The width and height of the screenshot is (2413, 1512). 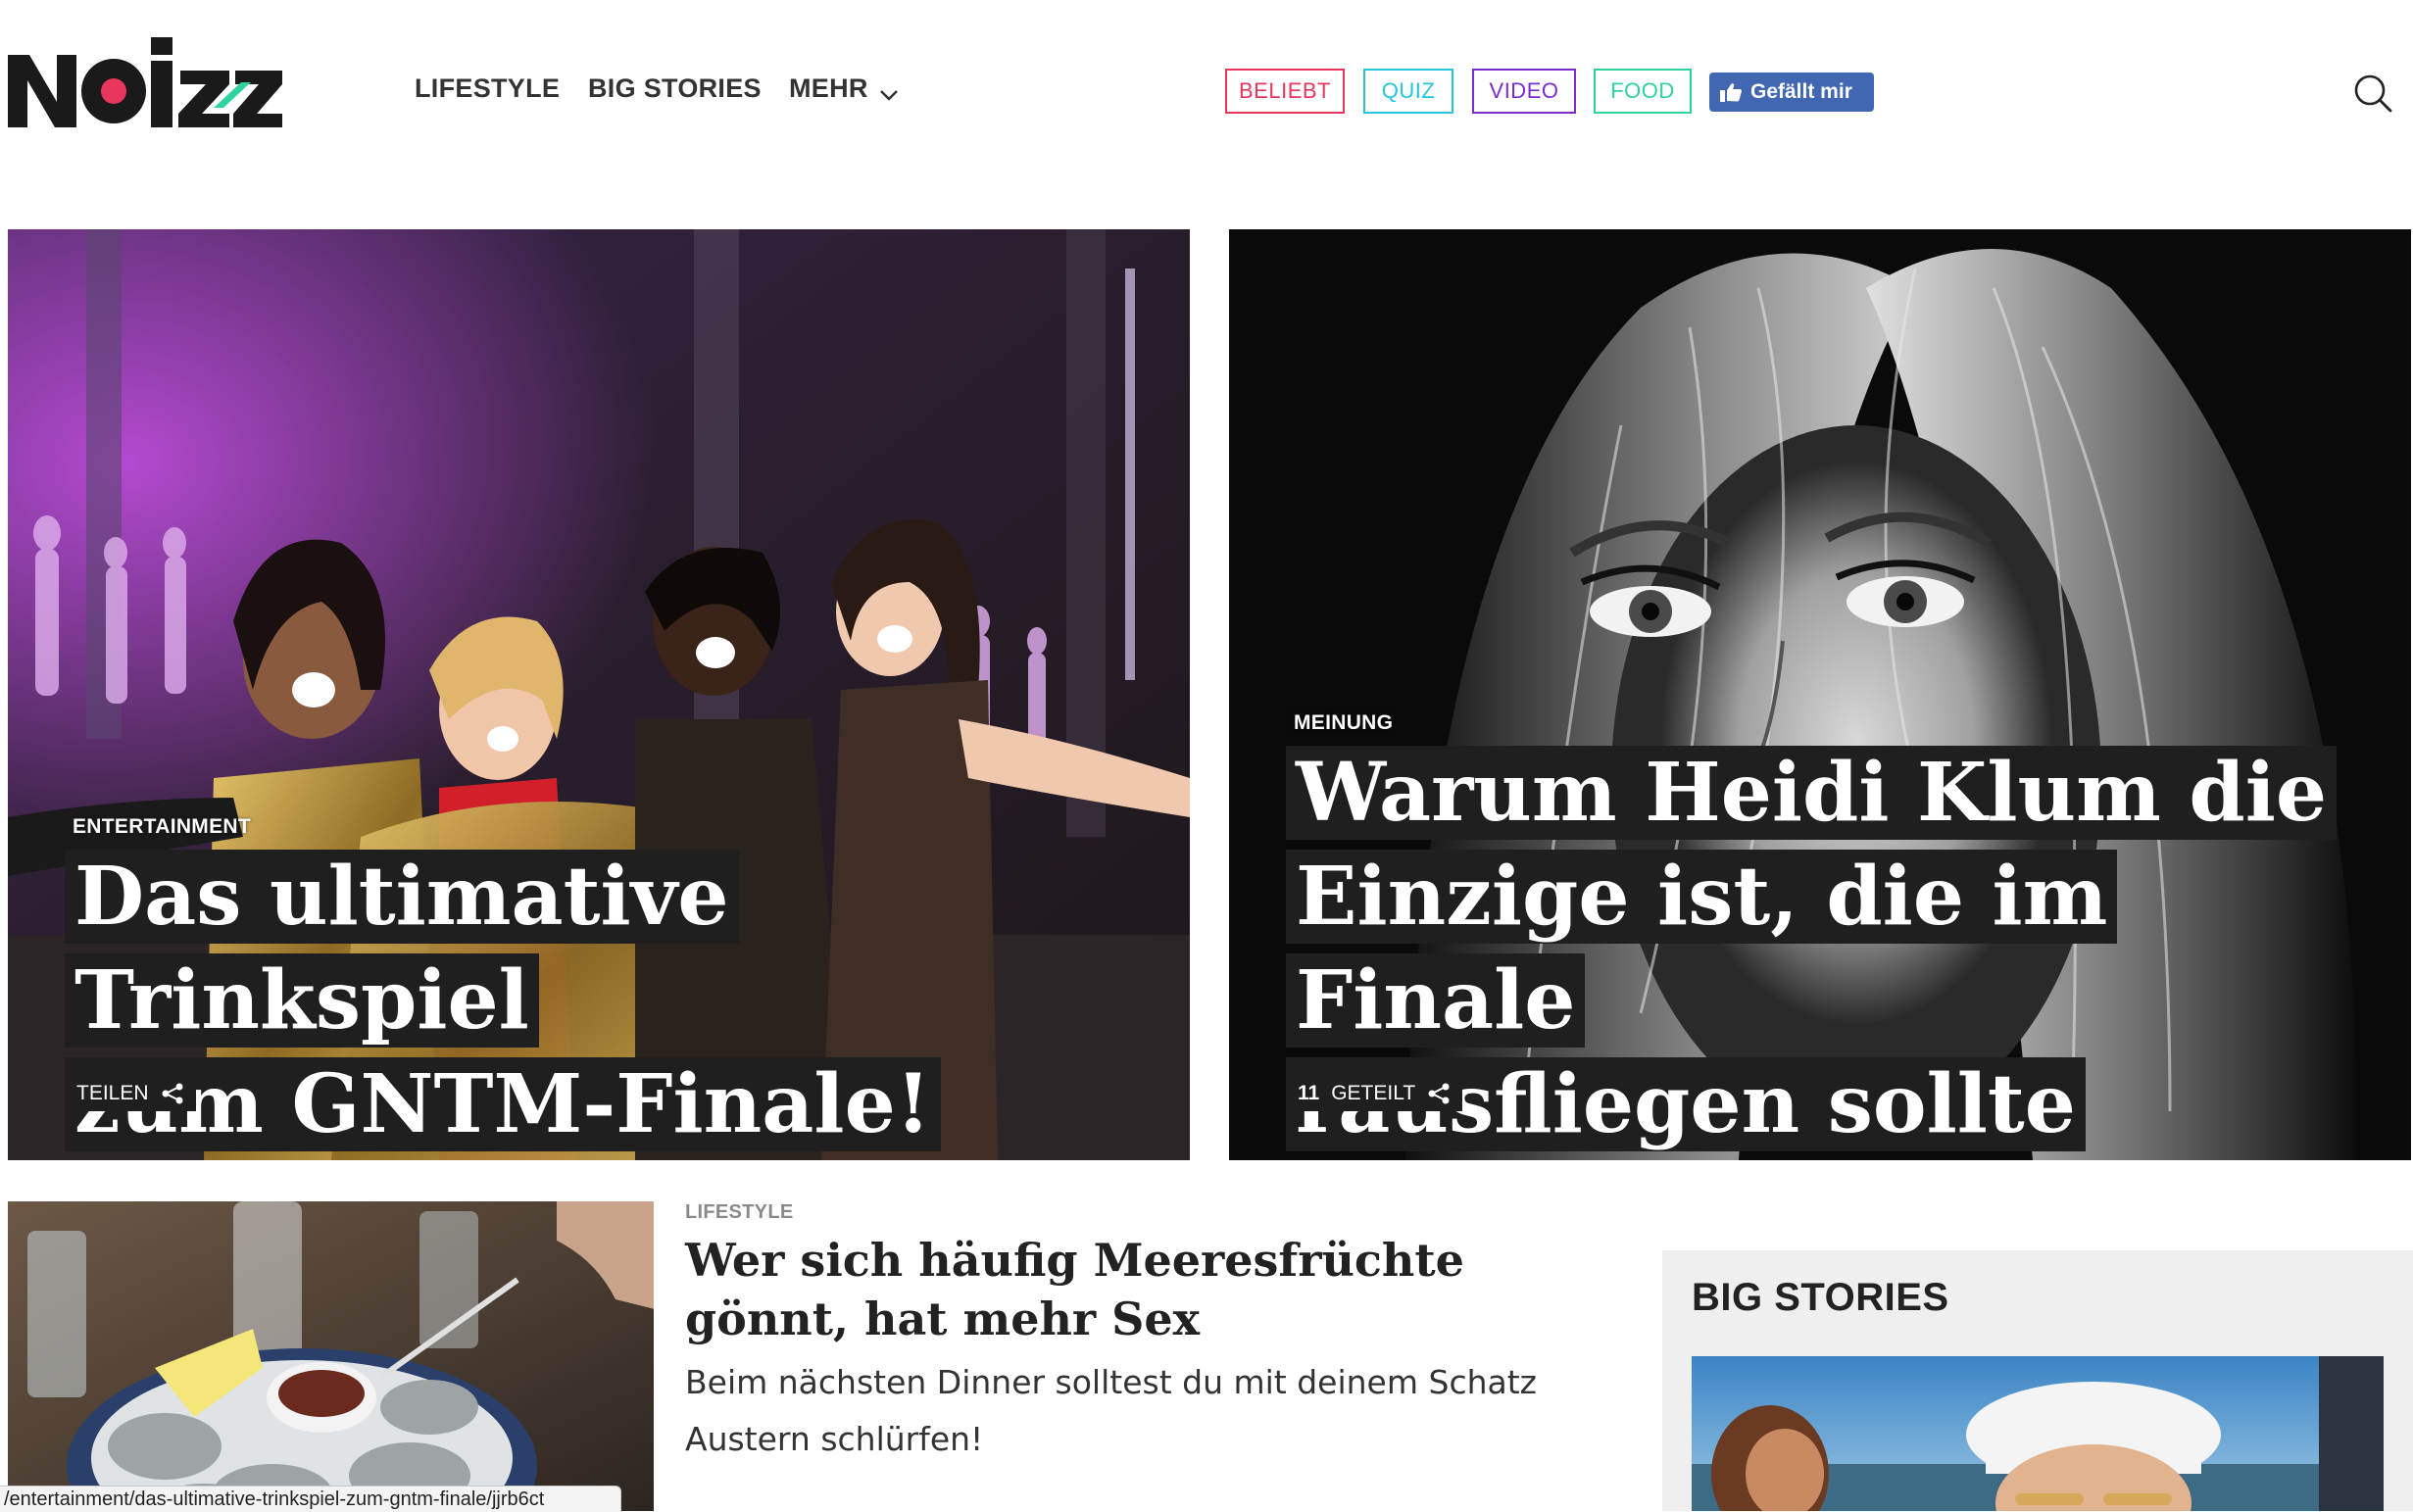 I want to click on share-label: GETEILT, so click(x=1374, y=1093).